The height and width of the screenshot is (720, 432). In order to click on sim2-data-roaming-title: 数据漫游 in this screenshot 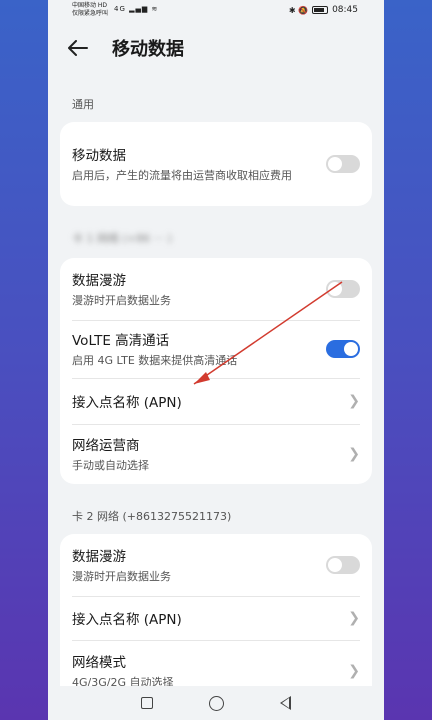, I will do `click(99, 557)`.